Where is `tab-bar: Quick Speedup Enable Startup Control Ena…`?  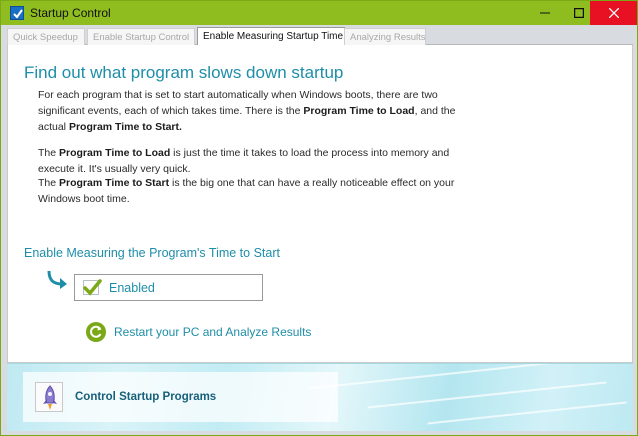 tab-bar: Quick Speedup Enable Startup Control Ena… is located at coordinates (320, 36).